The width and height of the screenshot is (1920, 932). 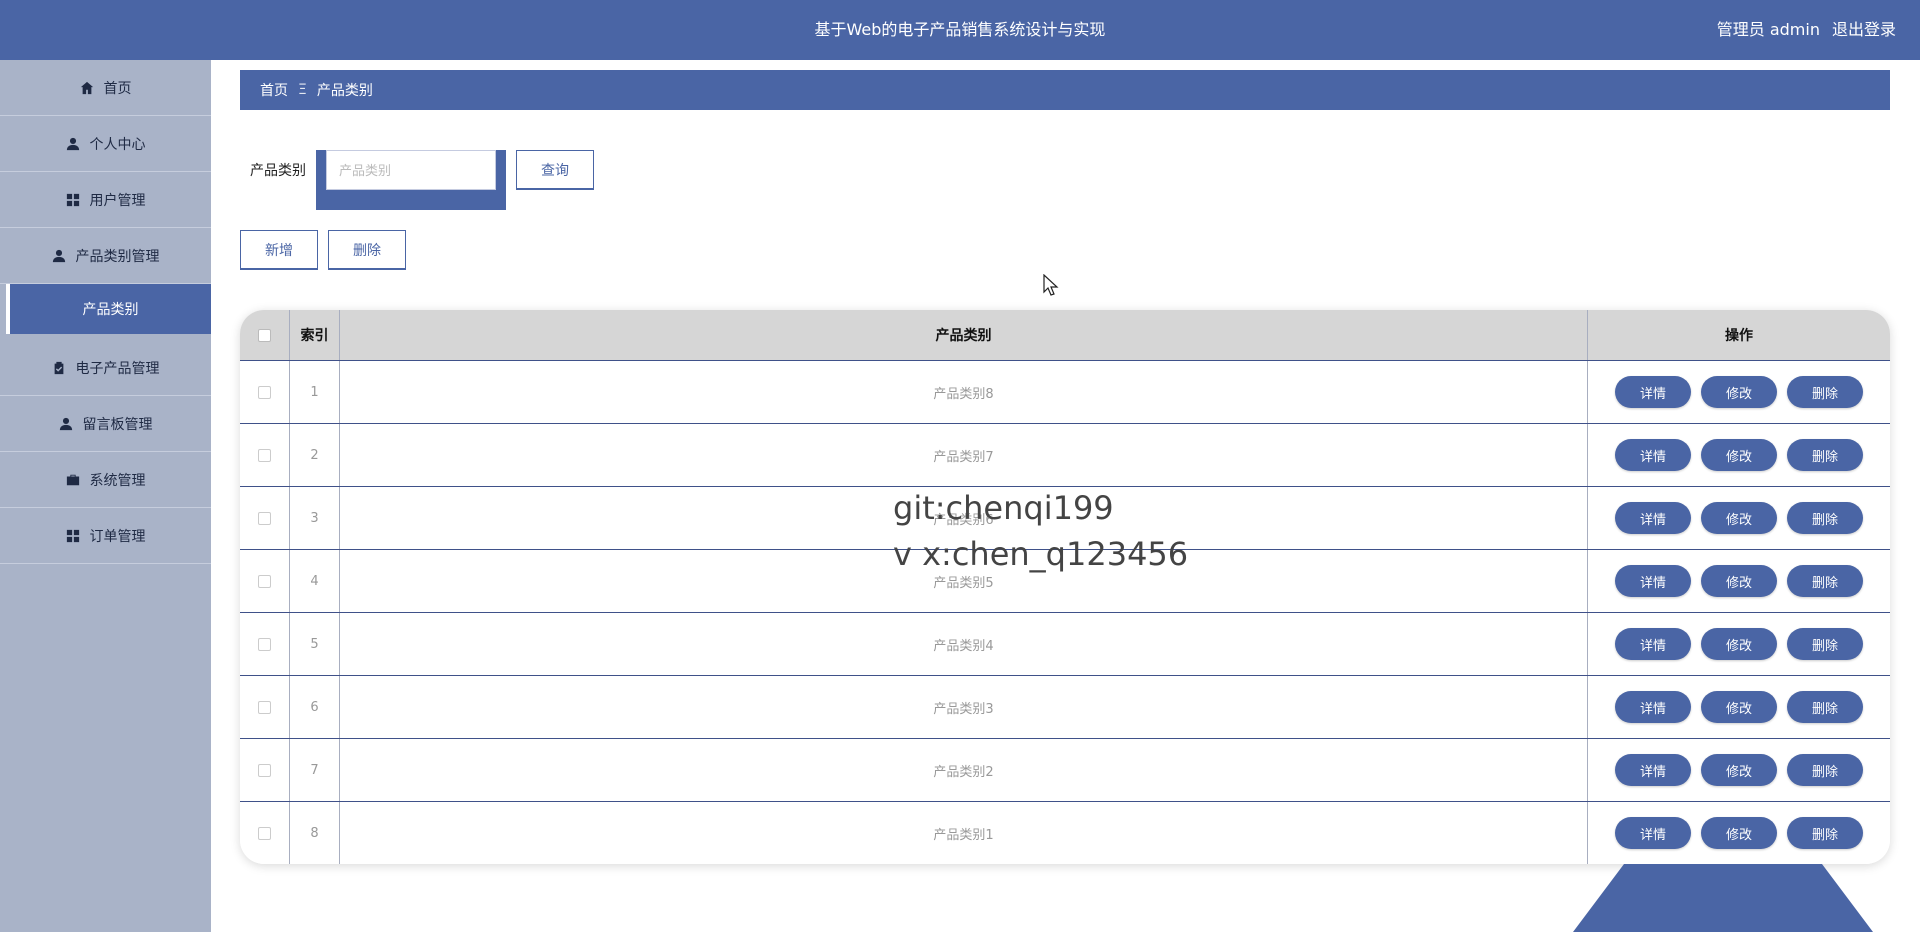 I want to click on app-title: 基于Web的电子产品销售系统设计与实现, so click(x=960, y=29).